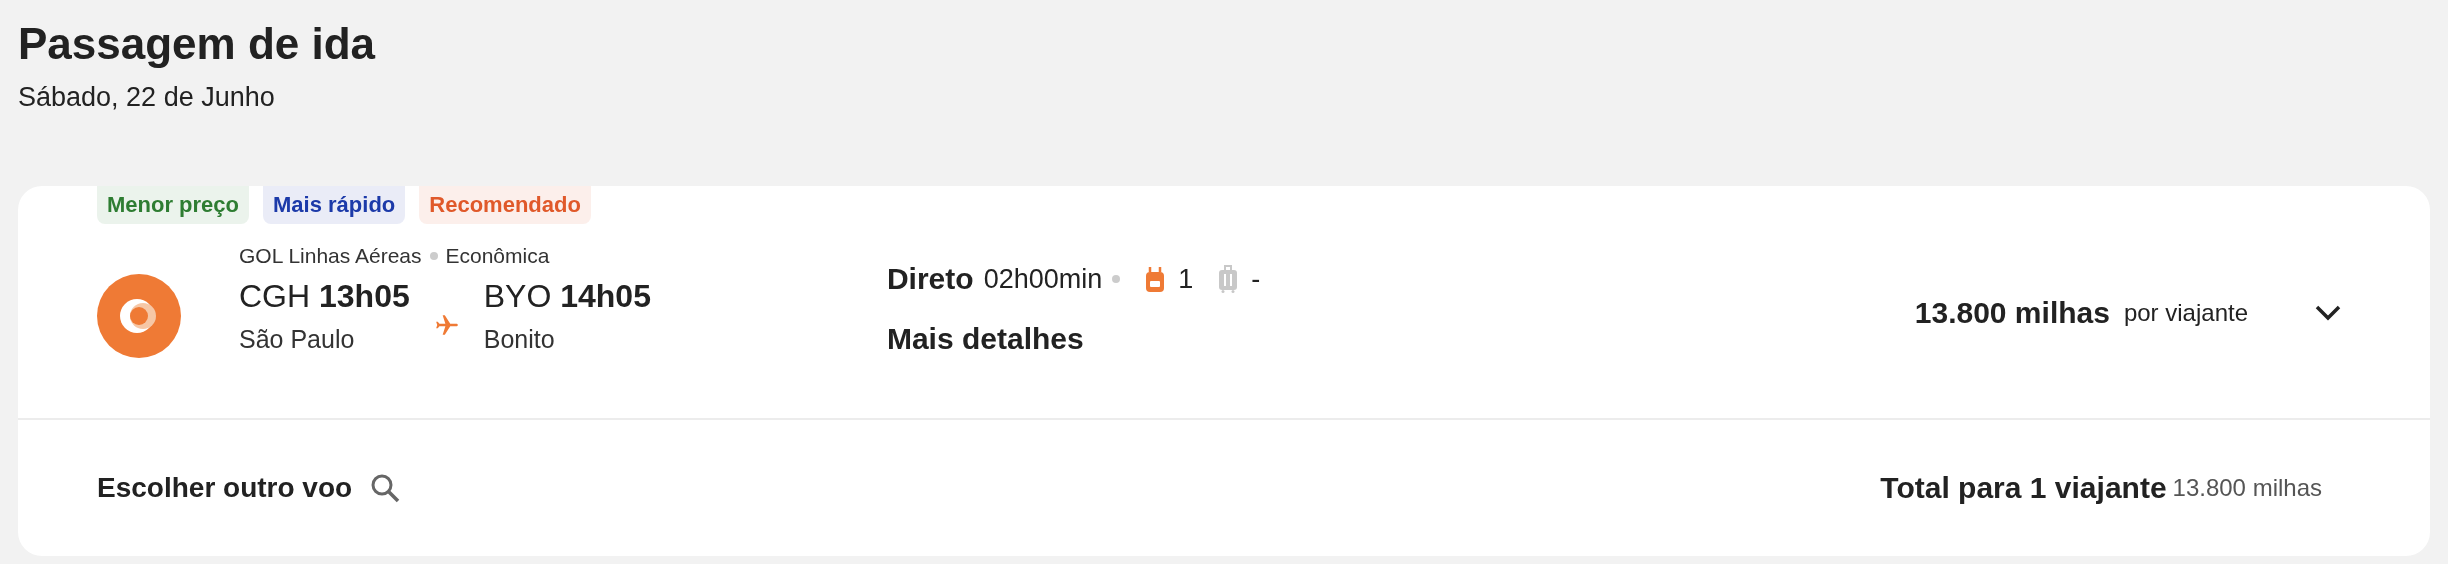  I want to click on plane-icon, so click(446, 325).